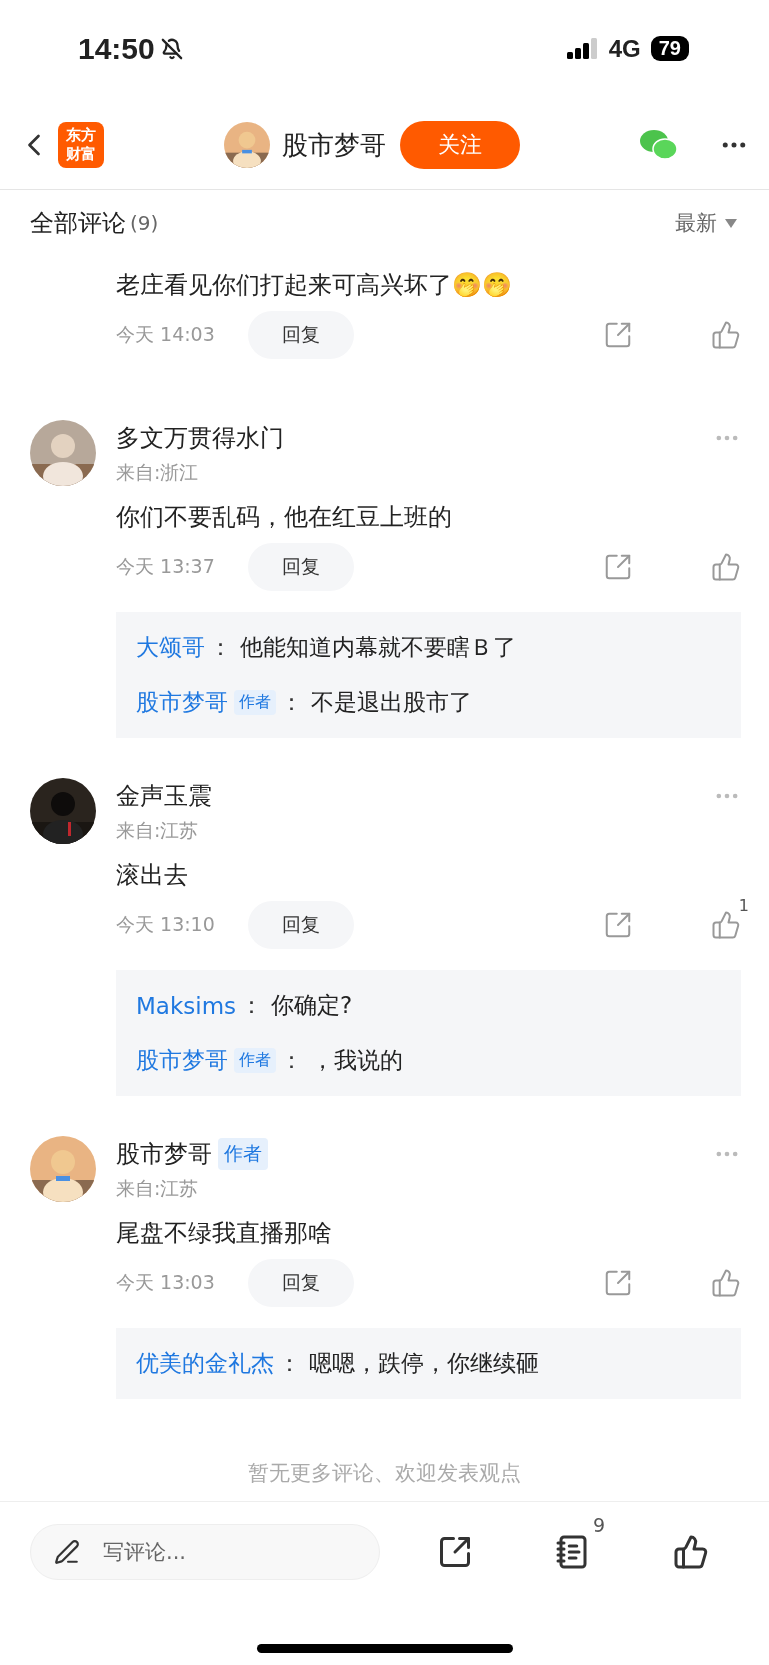 Image resolution: width=769 pixels, height=1665 pixels. What do you see at coordinates (314, 285) in the screenshot?
I see `comment-text: 老庄看见你们打起来可高兴坏了🤭🤭` at bounding box center [314, 285].